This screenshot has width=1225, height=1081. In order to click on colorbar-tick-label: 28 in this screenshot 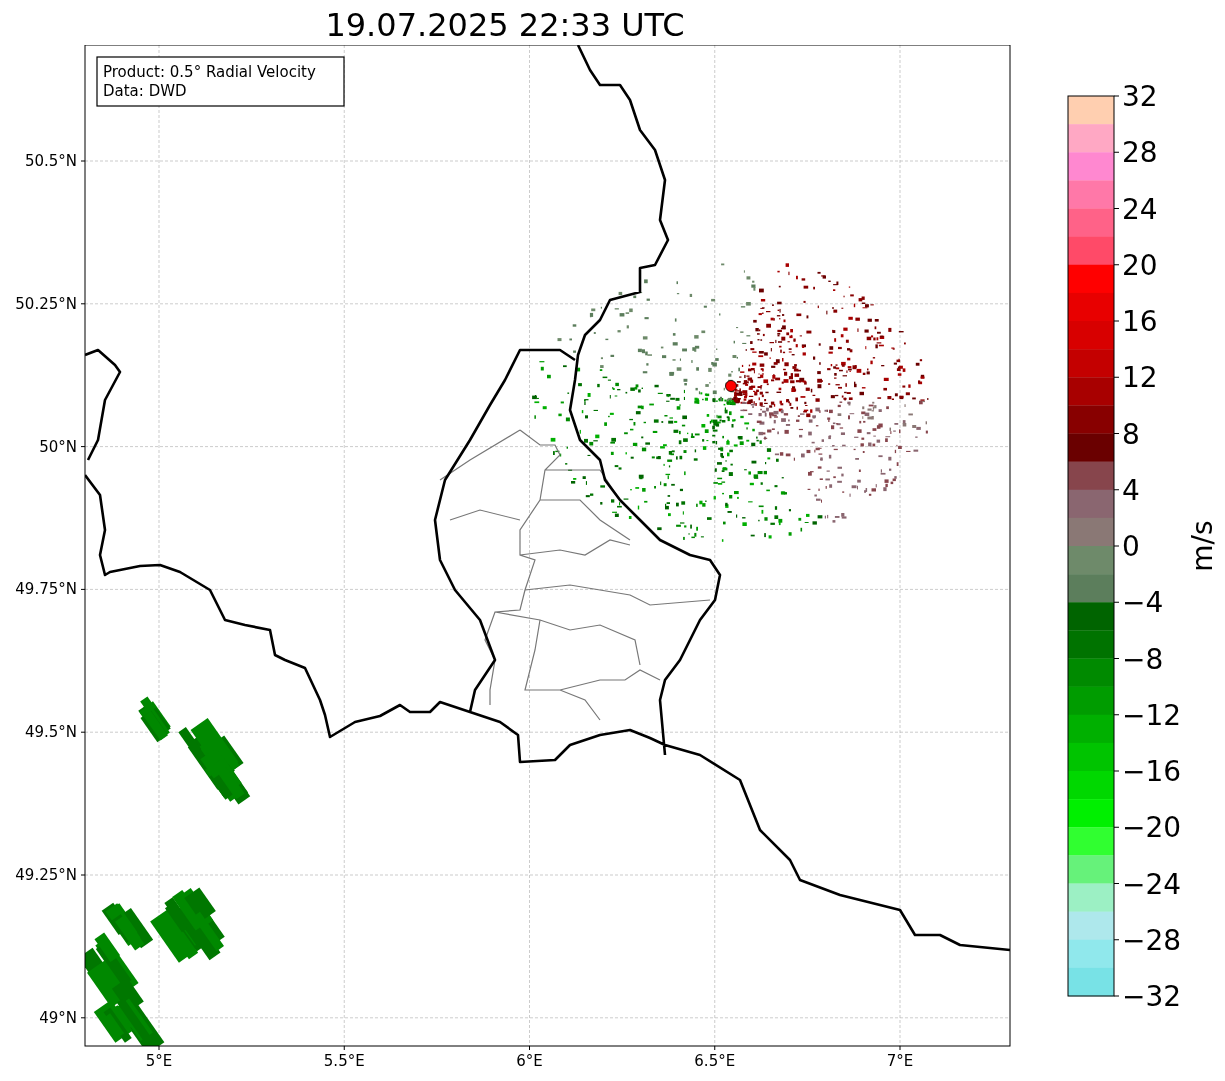, I will do `click(1140, 153)`.